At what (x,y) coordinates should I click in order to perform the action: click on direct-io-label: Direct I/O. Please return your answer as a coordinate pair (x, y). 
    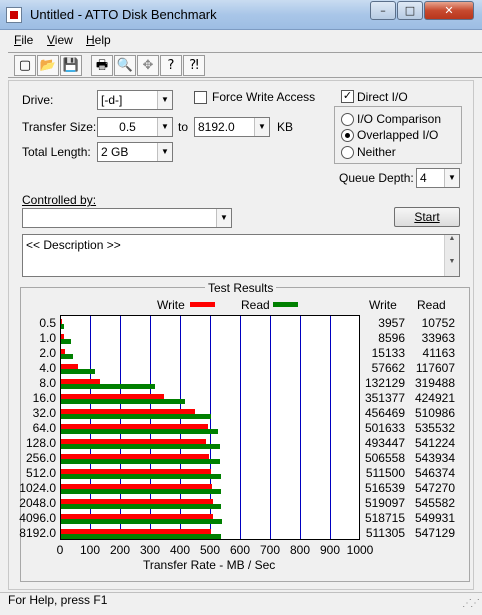
    Looking at the image, I should click on (382, 97).